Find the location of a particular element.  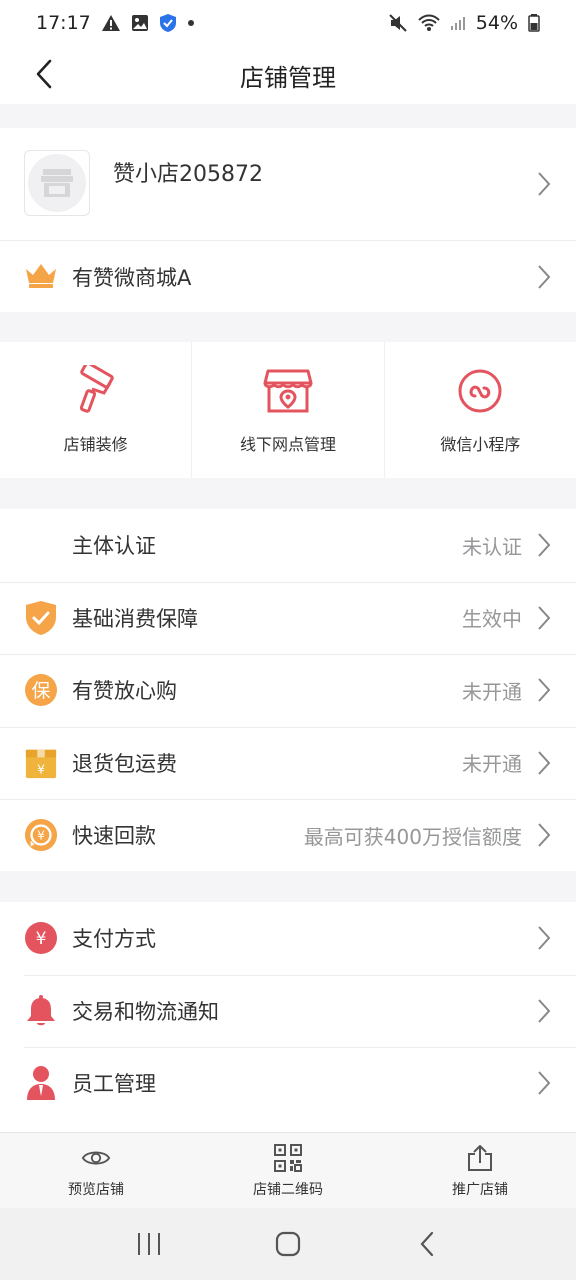

row-label: 快速回款 is located at coordinates (114, 836).